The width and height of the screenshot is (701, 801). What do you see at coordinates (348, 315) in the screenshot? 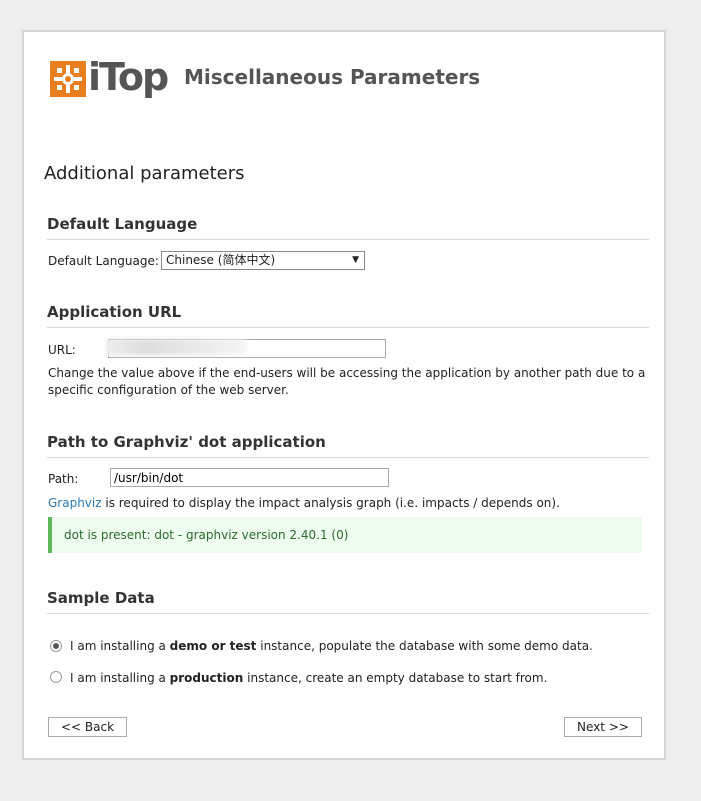
I see `section-heading-app-url: Application URL` at bounding box center [348, 315].